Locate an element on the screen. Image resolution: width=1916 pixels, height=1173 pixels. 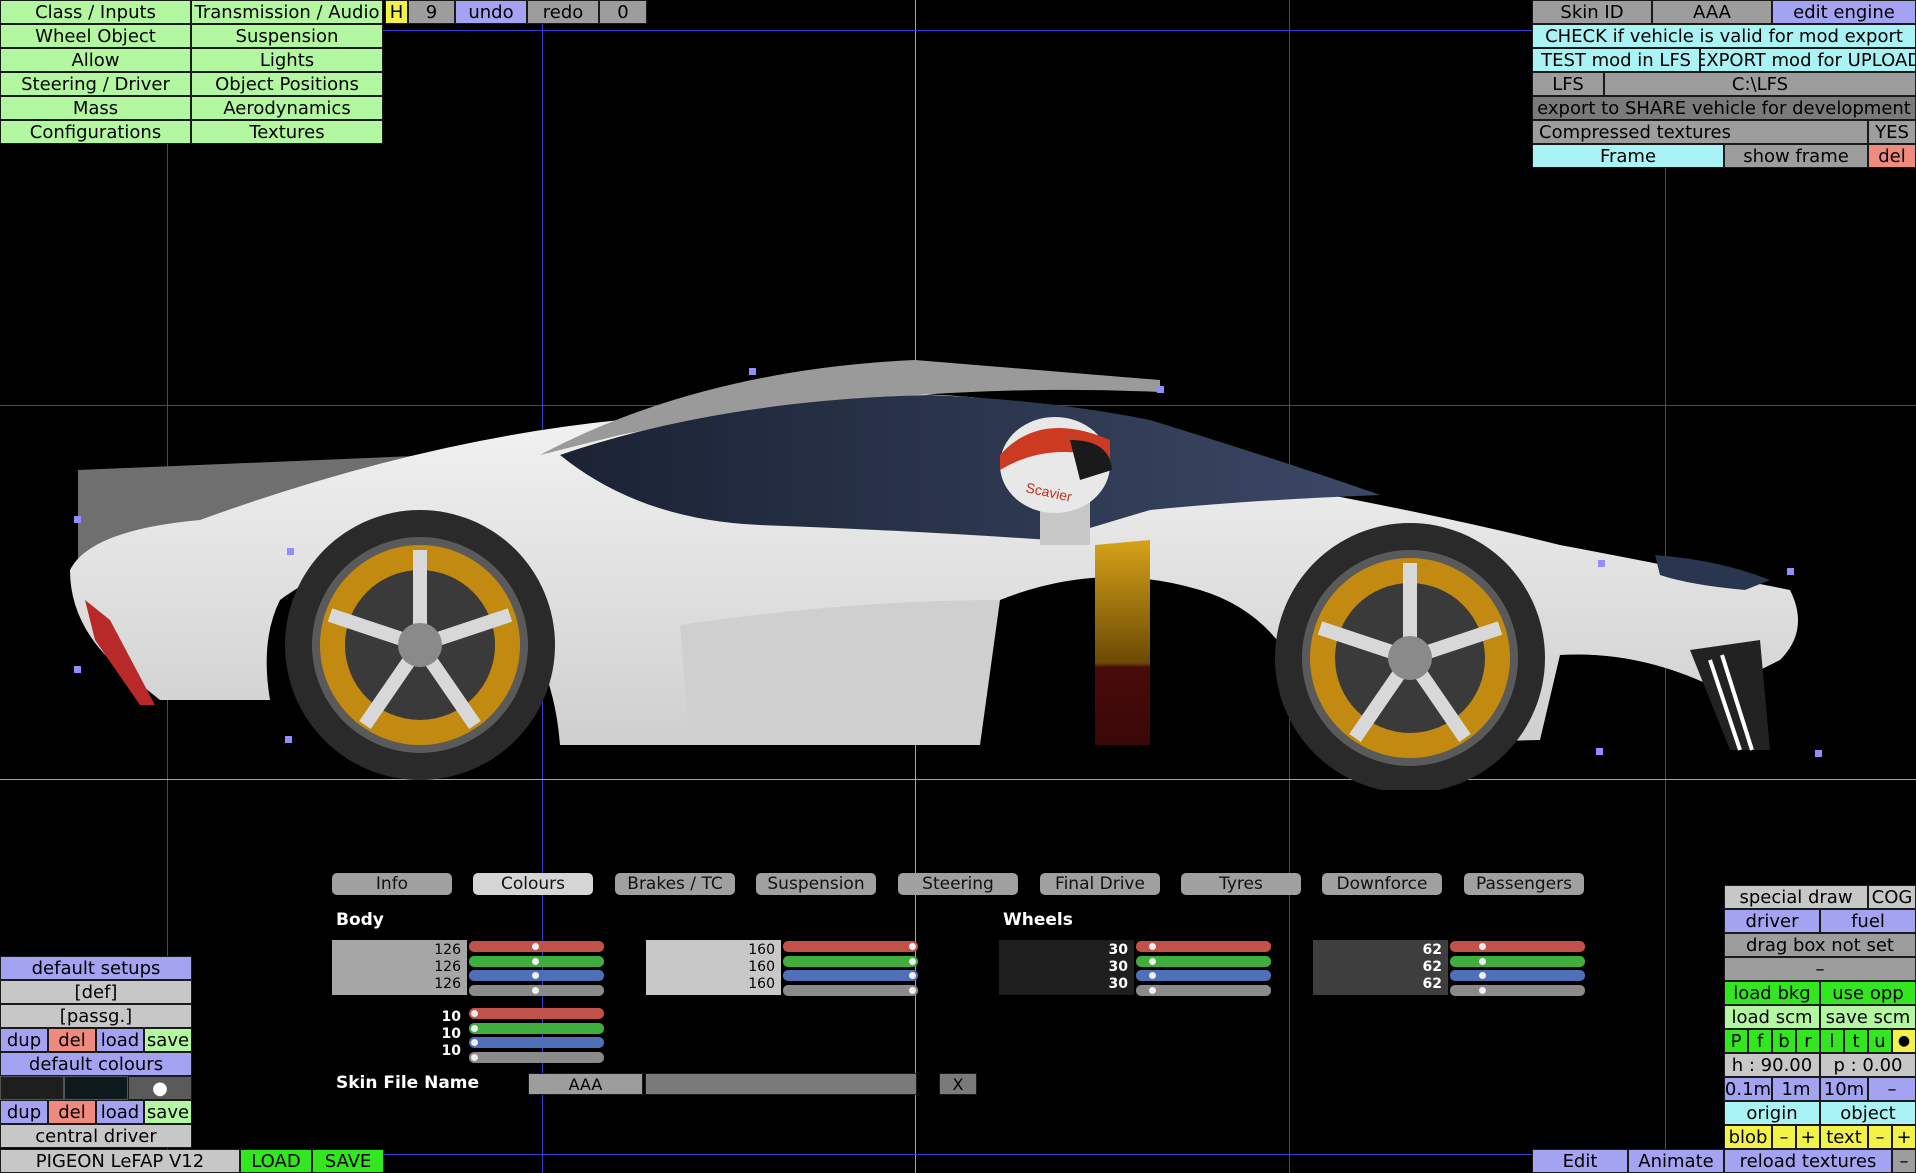
colours-save-button: save is located at coordinates (168, 1112).